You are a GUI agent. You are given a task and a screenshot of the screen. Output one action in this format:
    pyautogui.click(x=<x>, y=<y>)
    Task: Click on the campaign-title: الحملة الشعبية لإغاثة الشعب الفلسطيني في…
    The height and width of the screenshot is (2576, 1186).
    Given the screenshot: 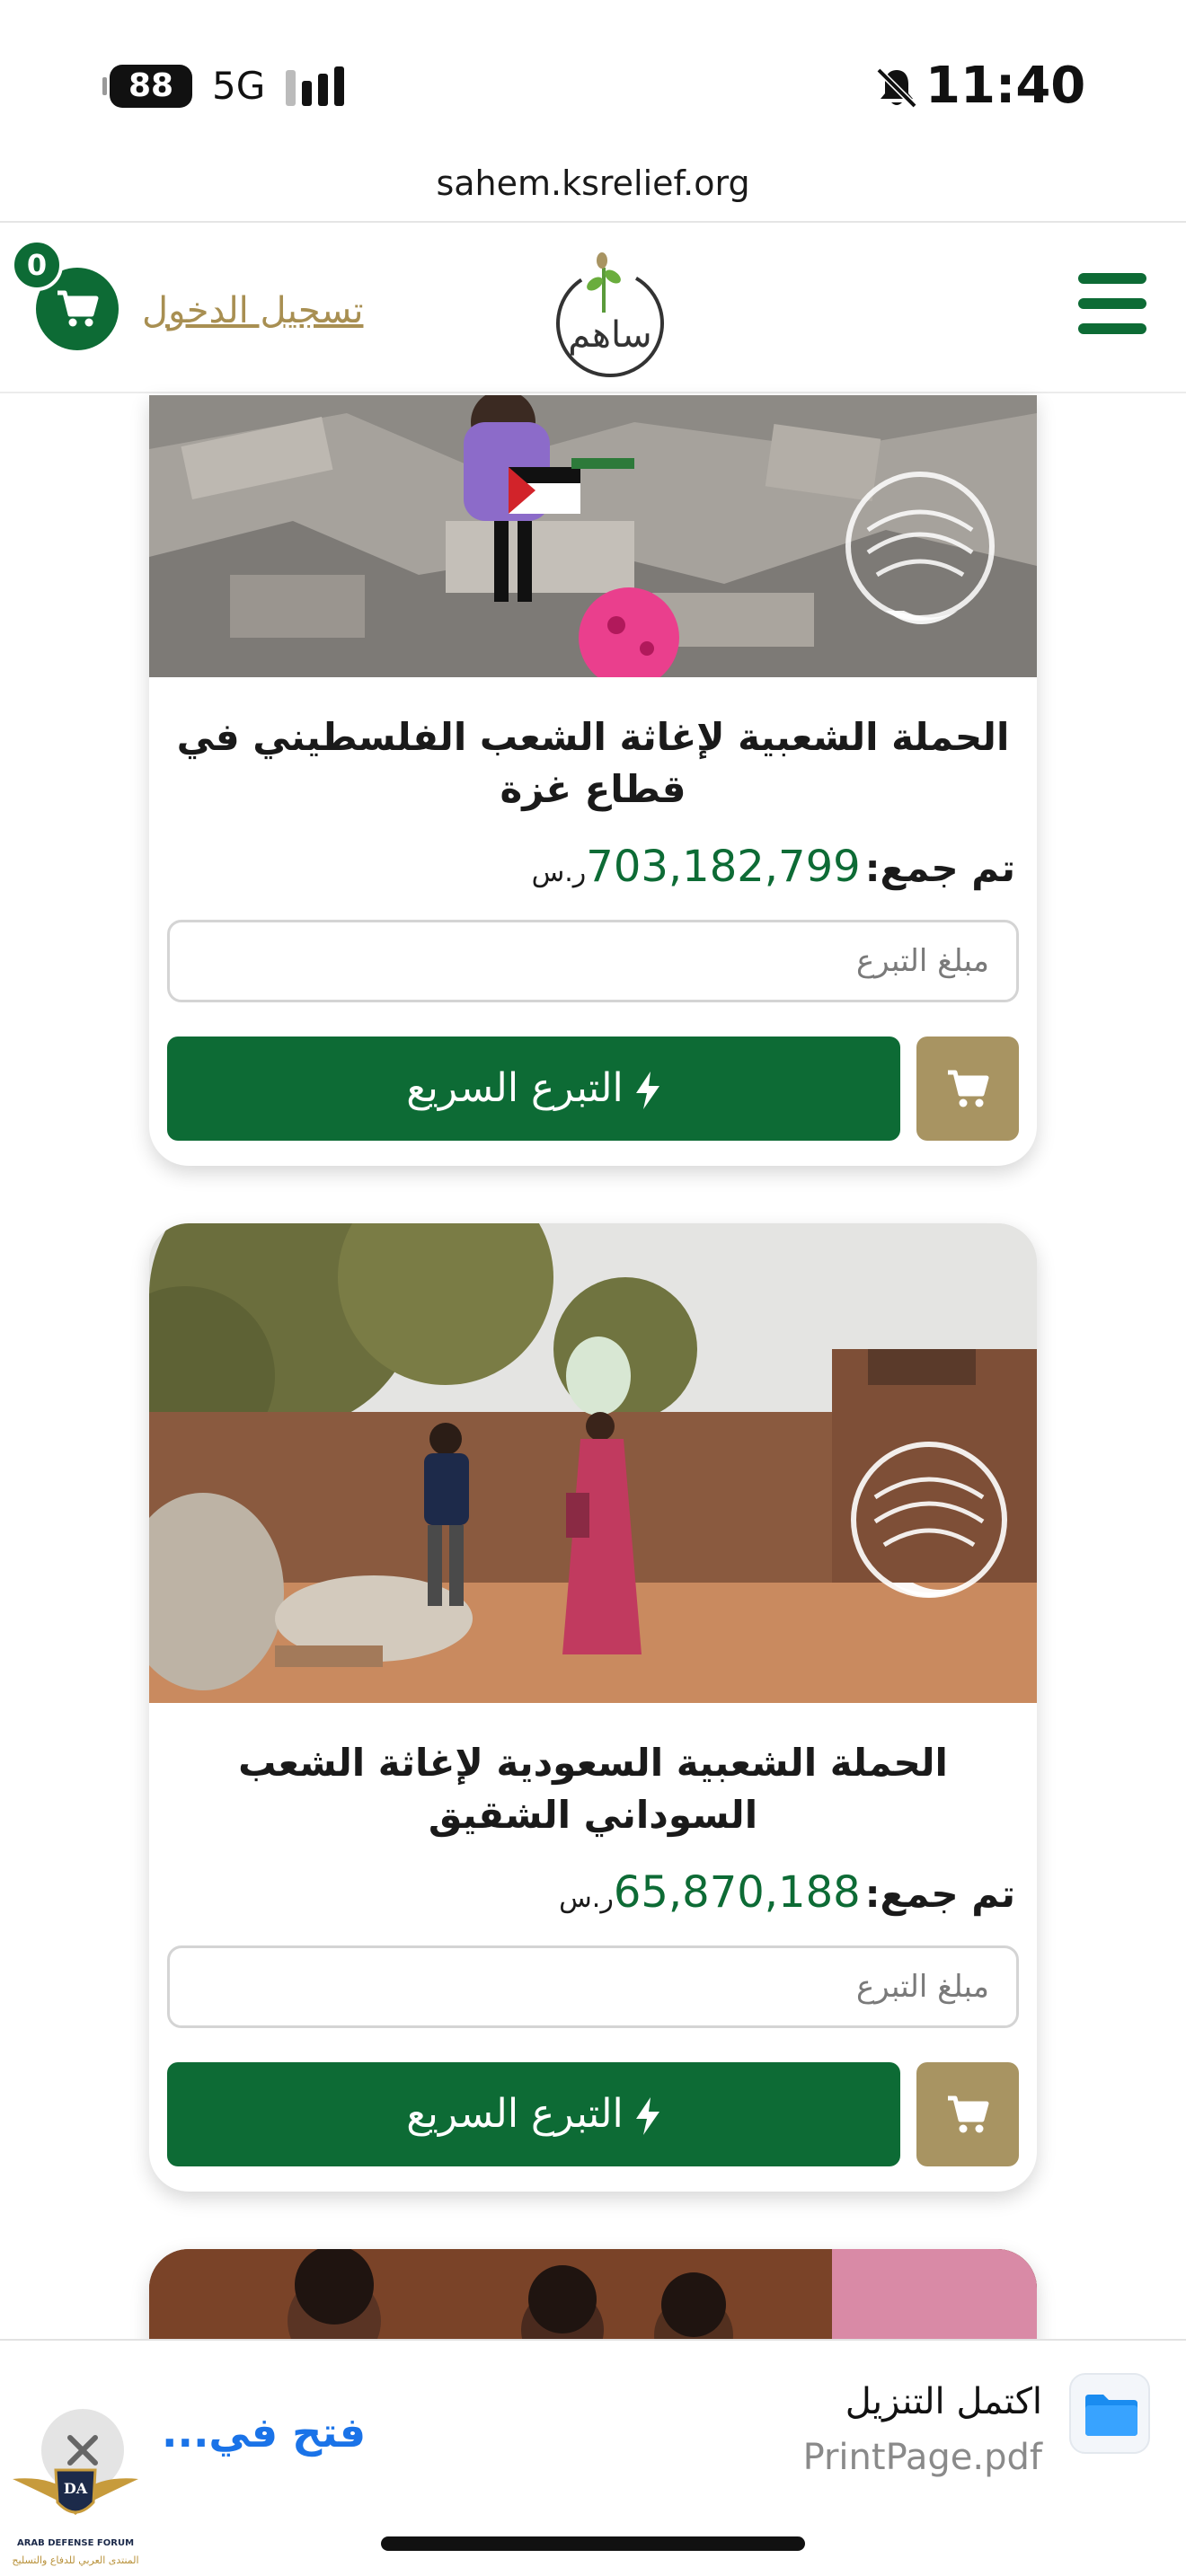 What is the action you would take?
    pyautogui.click(x=593, y=763)
    